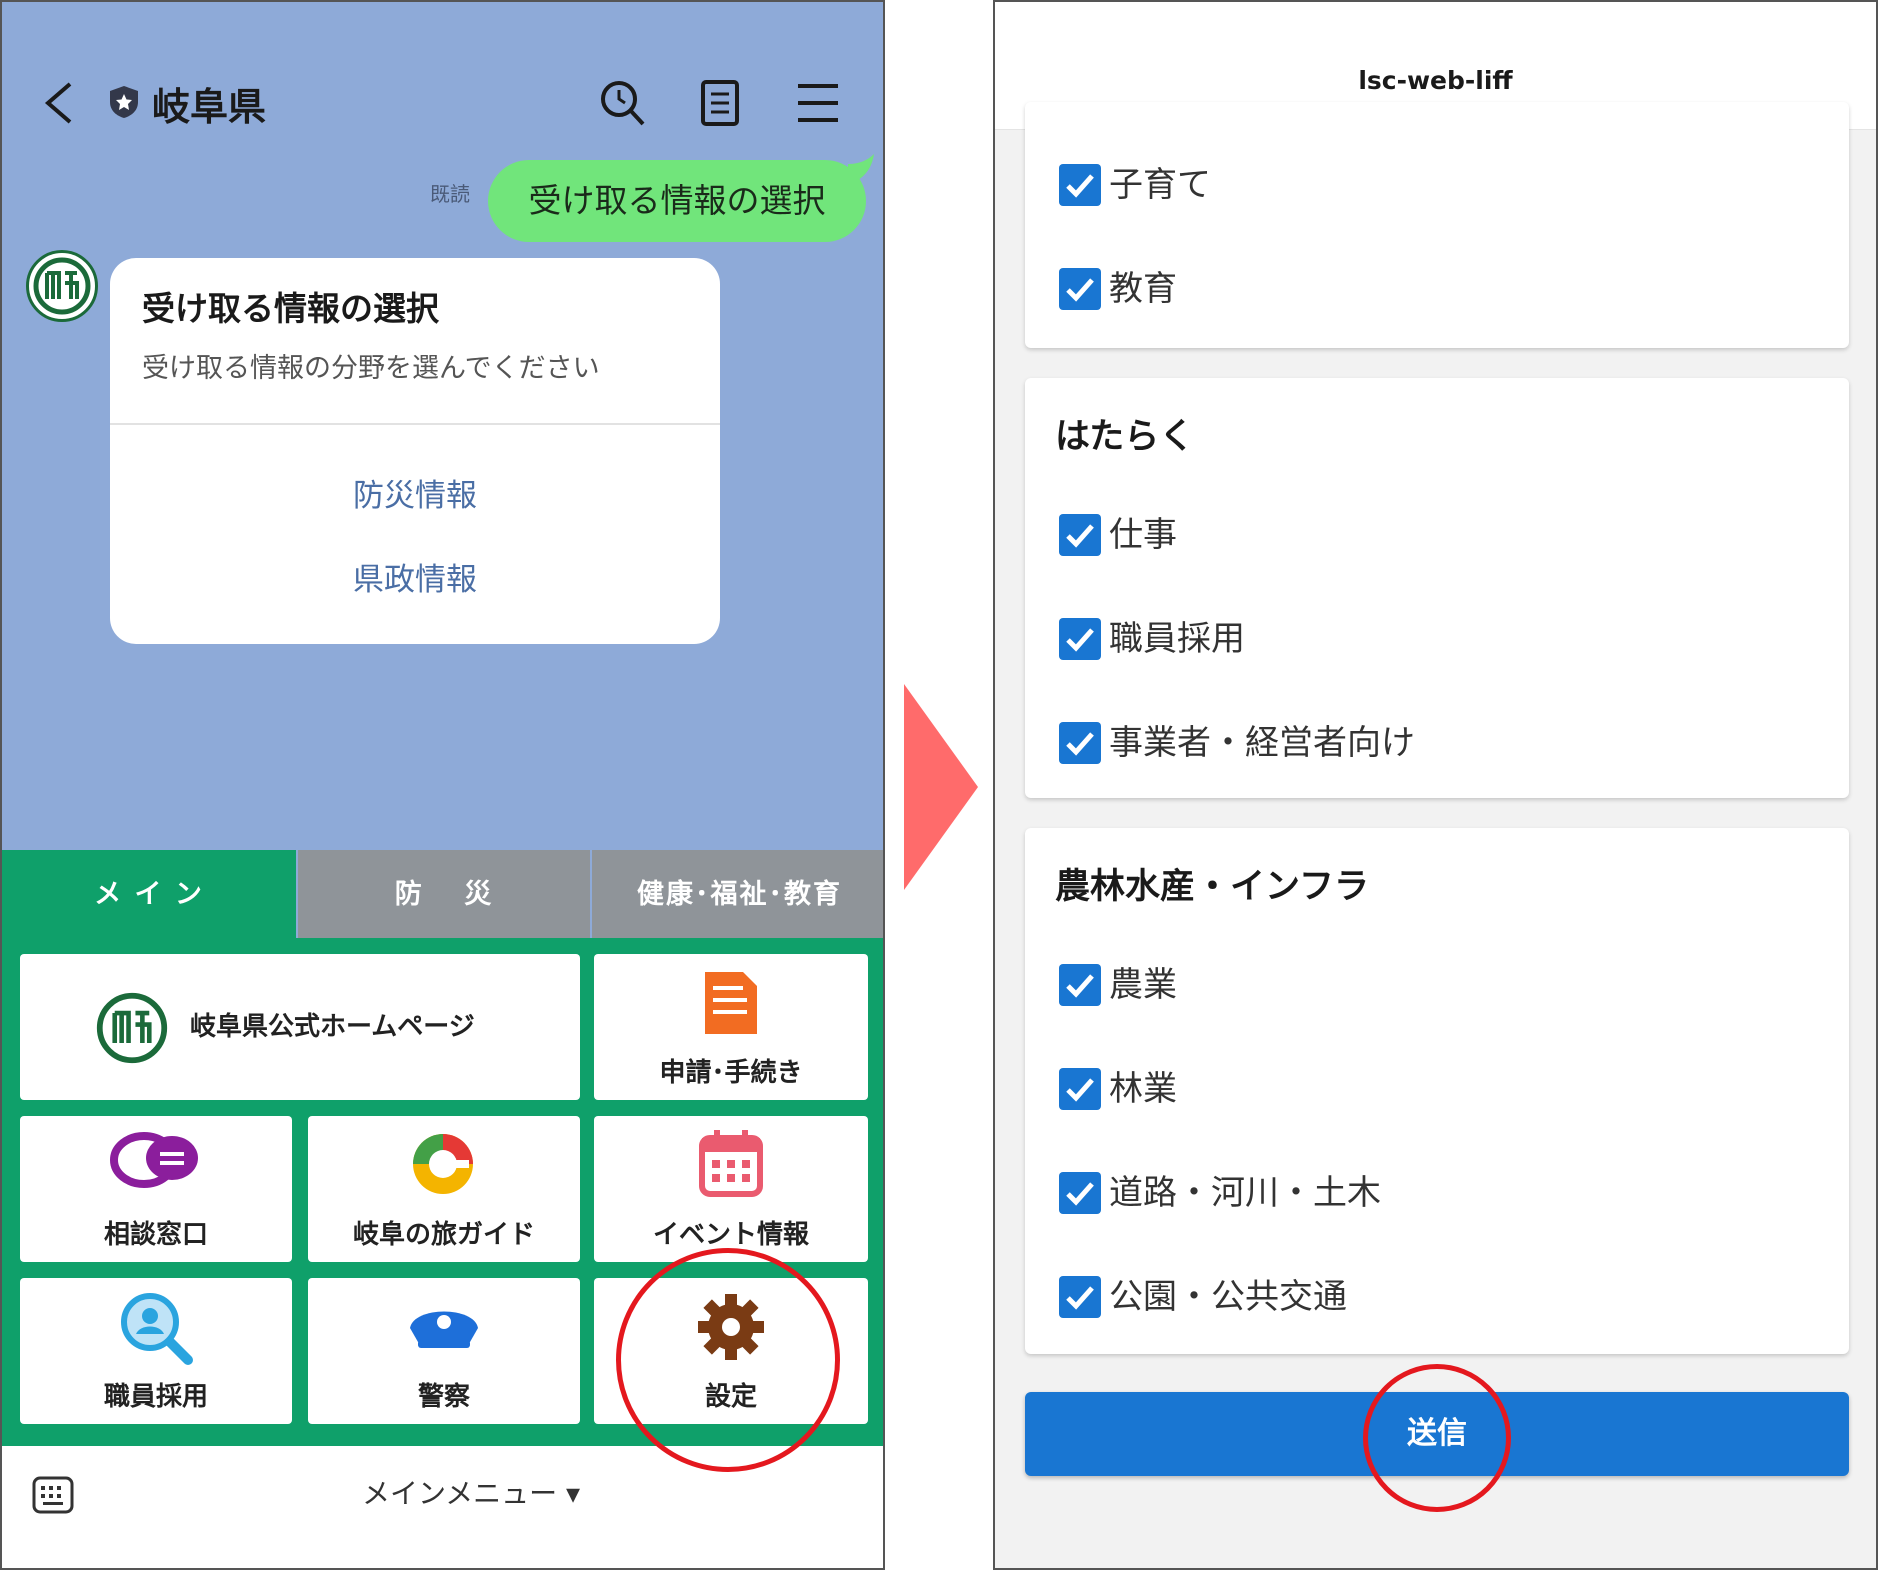 This screenshot has width=1878, height=1570. Describe the element at coordinates (730, 1235) in the screenshot. I see `event-label: イベント情報` at that location.